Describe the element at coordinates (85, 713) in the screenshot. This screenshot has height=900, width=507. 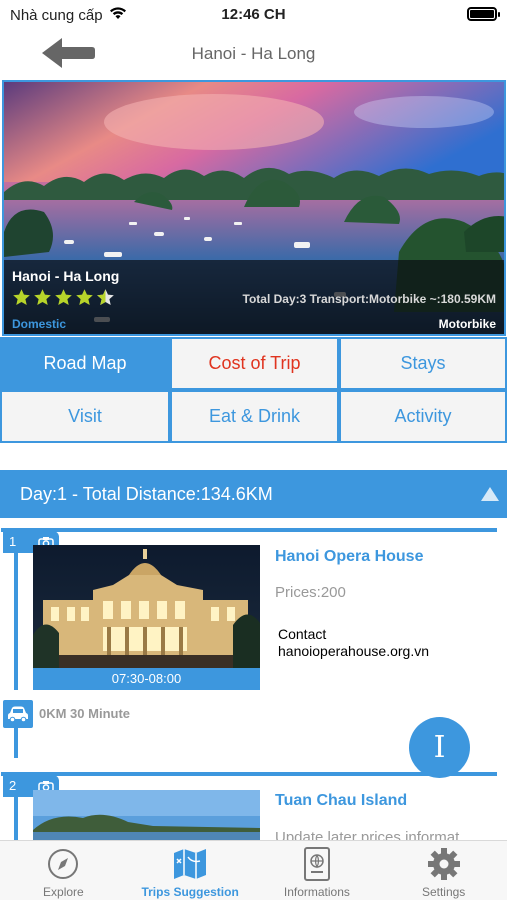
I see `travel-info: 0KM 30 Minute` at that location.